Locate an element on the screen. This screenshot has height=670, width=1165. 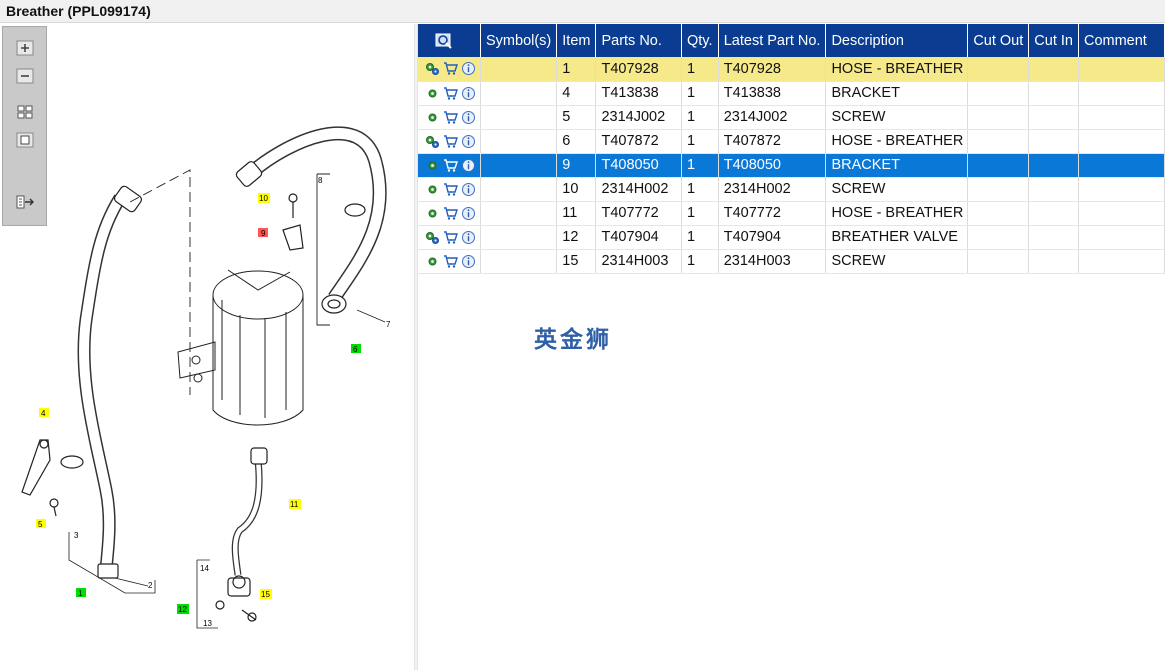
table-row: 6 T407872 1 T407872 HOSE - BREATHER is located at coordinates (791, 141).